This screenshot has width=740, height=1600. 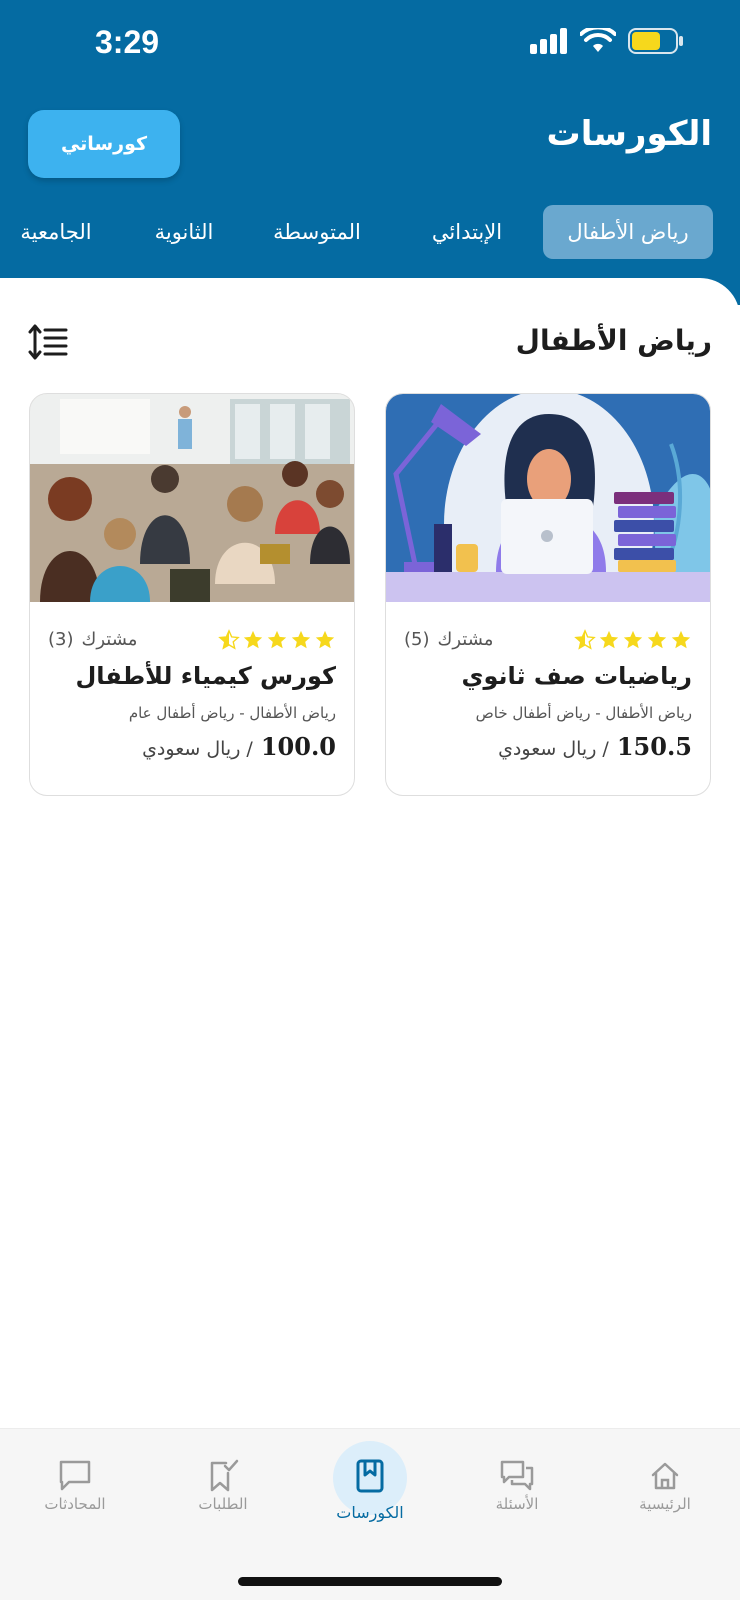 What do you see at coordinates (629, 134) in the screenshot?
I see `page-title: الكورسات` at bounding box center [629, 134].